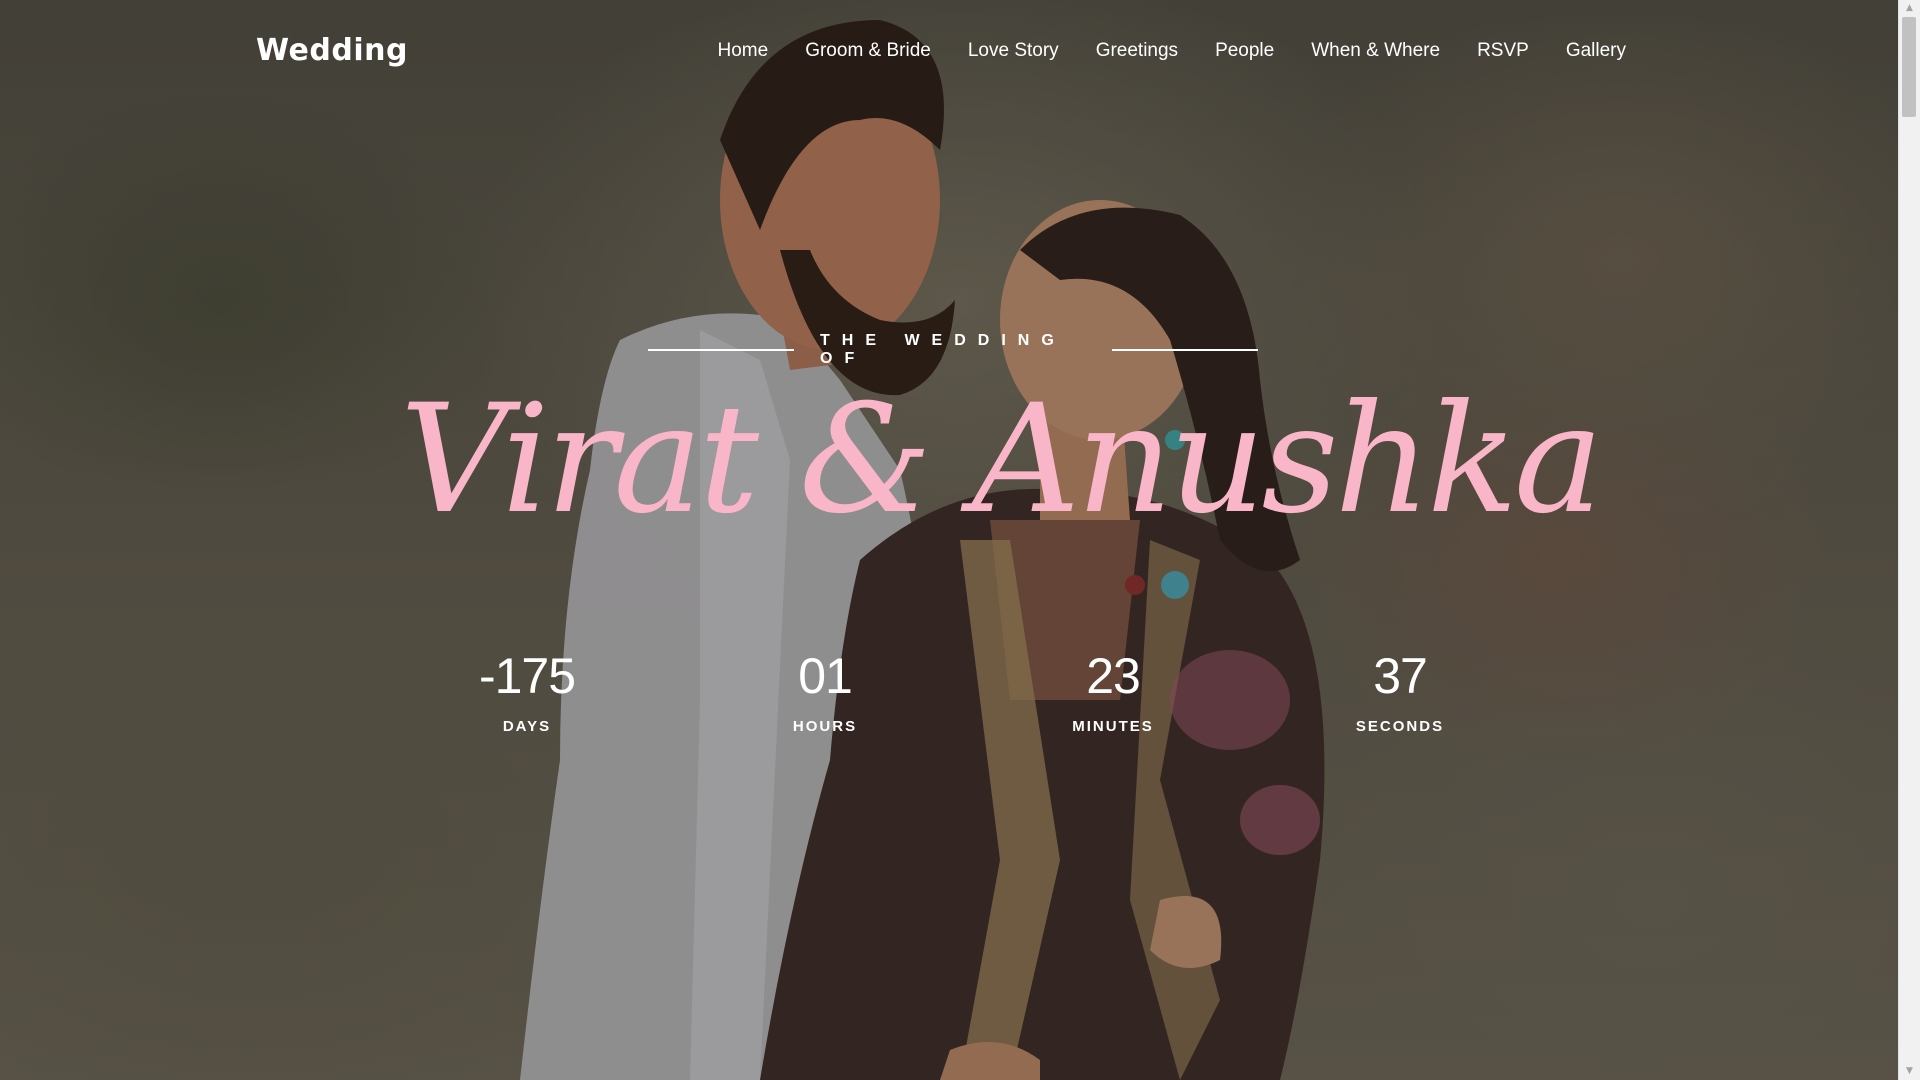 This screenshot has width=1920, height=1080. I want to click on subtitle-row: THE WEDDING OF, so click(953, 349).